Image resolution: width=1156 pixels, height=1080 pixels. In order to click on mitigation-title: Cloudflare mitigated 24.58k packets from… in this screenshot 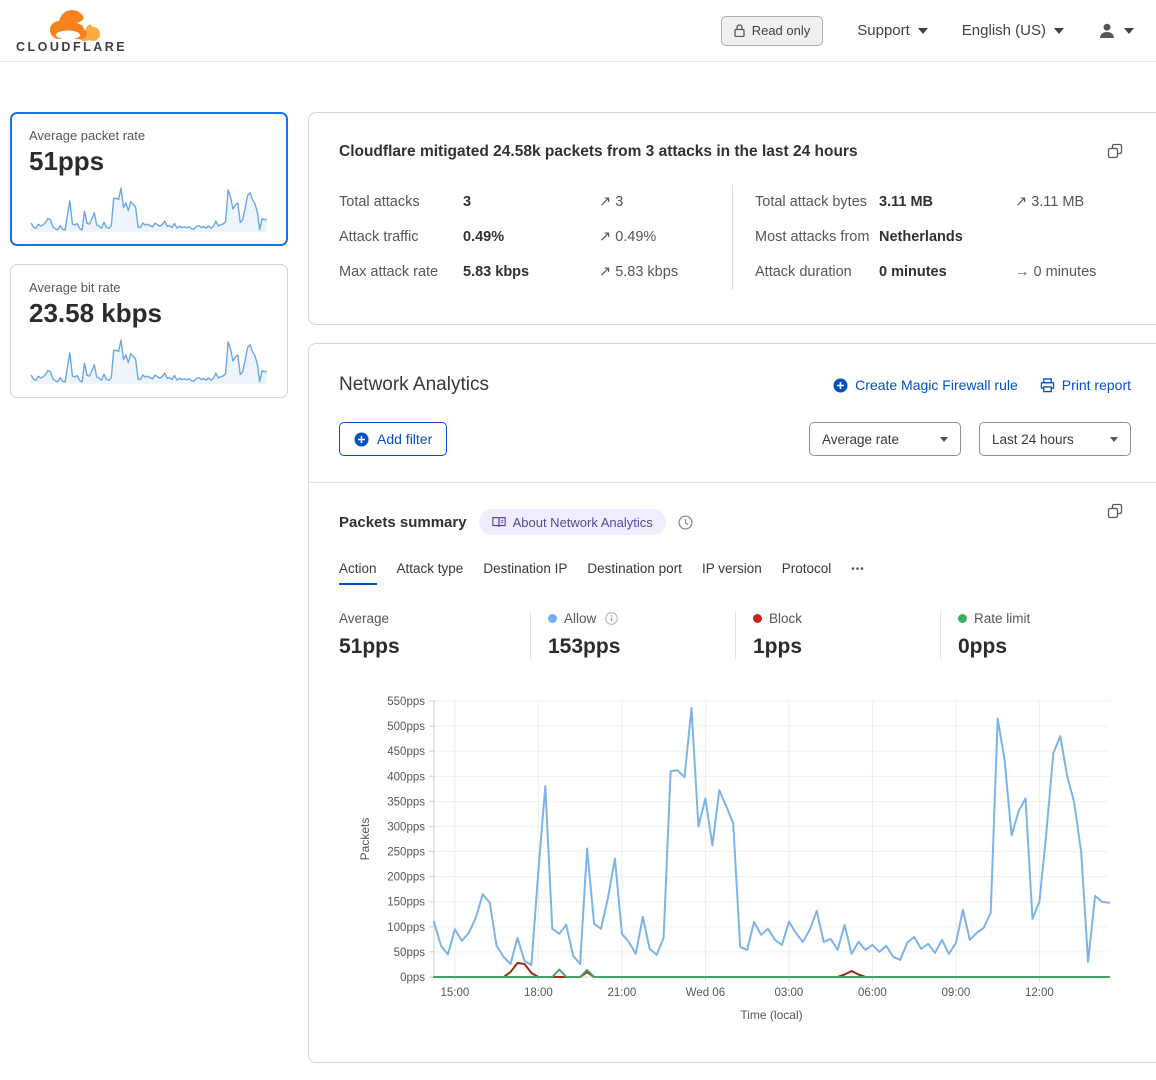, I will do `click(598, 151)`.